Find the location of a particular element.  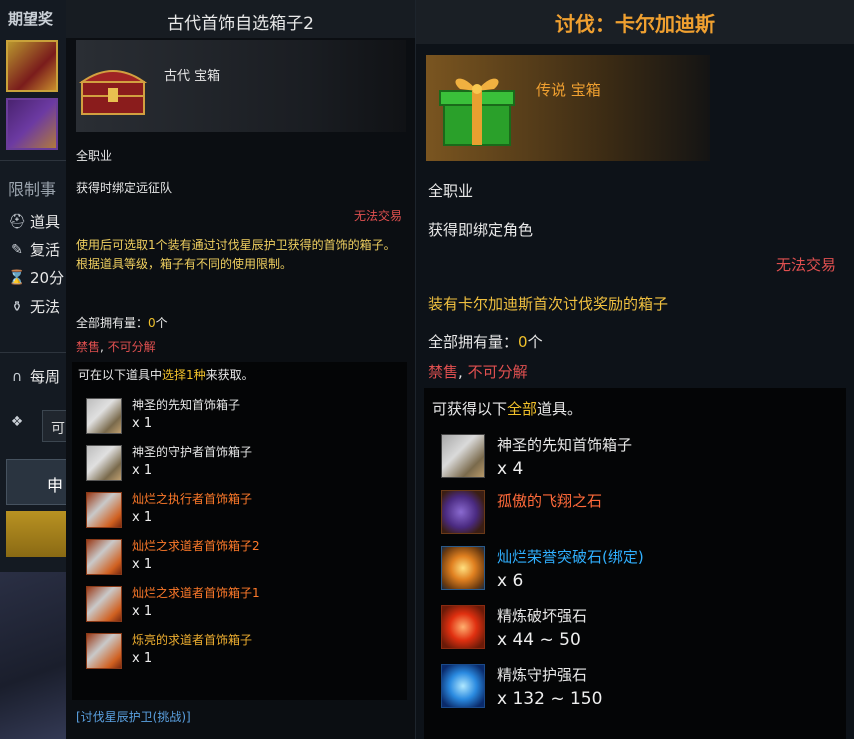

source-link: [讨伐星辰护卫(挑战)] is located at coordinates (133, 716).